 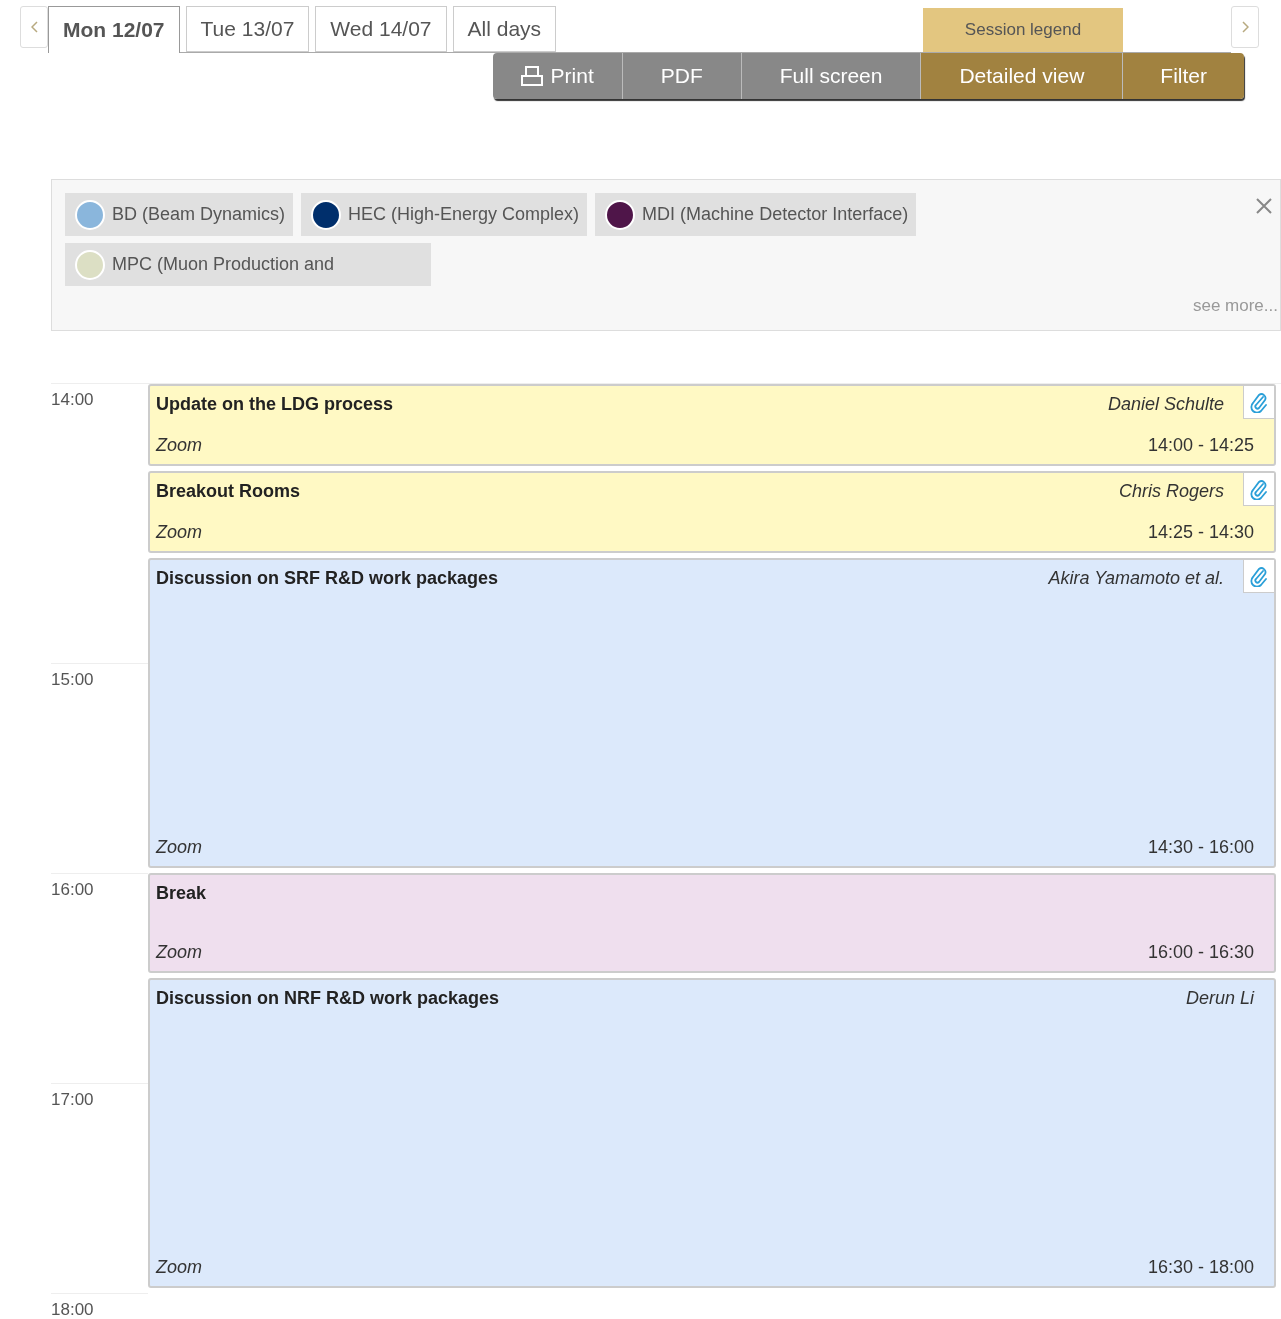 I want to click on time-range: 16:00 - 16:30, so click(x=1200, y=952).